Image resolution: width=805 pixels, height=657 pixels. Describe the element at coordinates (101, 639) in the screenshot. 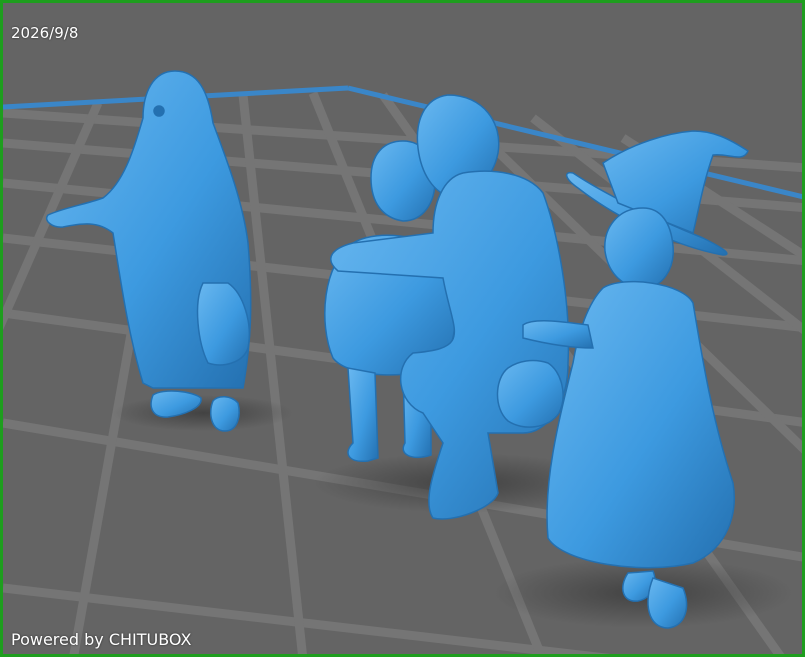

I see `powered-by-watermark: Powered by CHITUBOX` at that location.